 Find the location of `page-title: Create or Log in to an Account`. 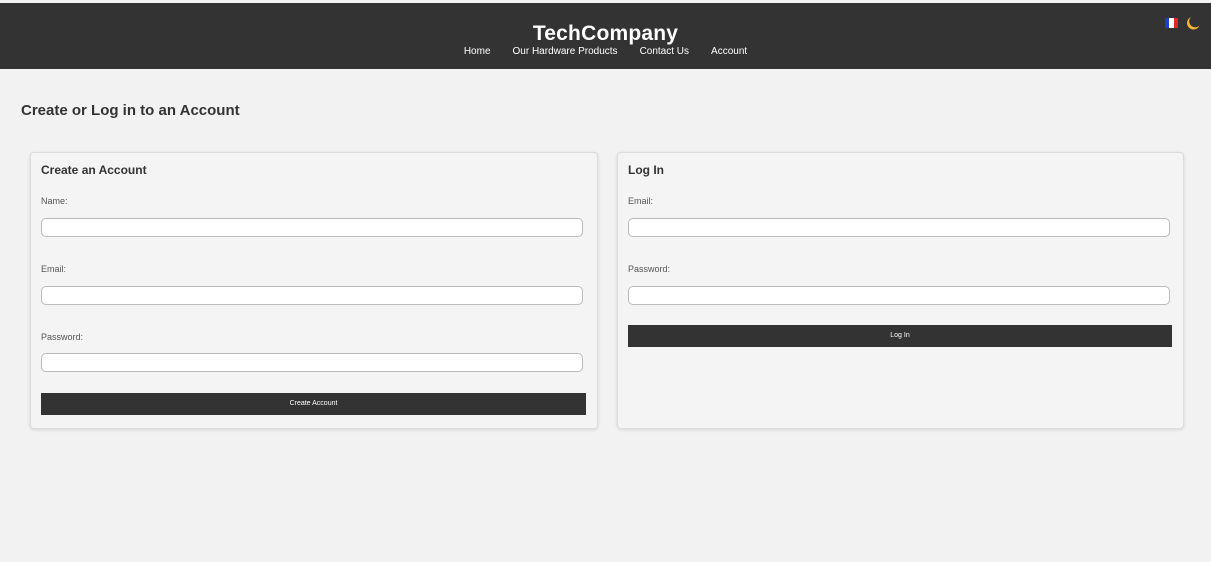

page-title: Create or Log in to an Account is located at coordinates (130, 110).